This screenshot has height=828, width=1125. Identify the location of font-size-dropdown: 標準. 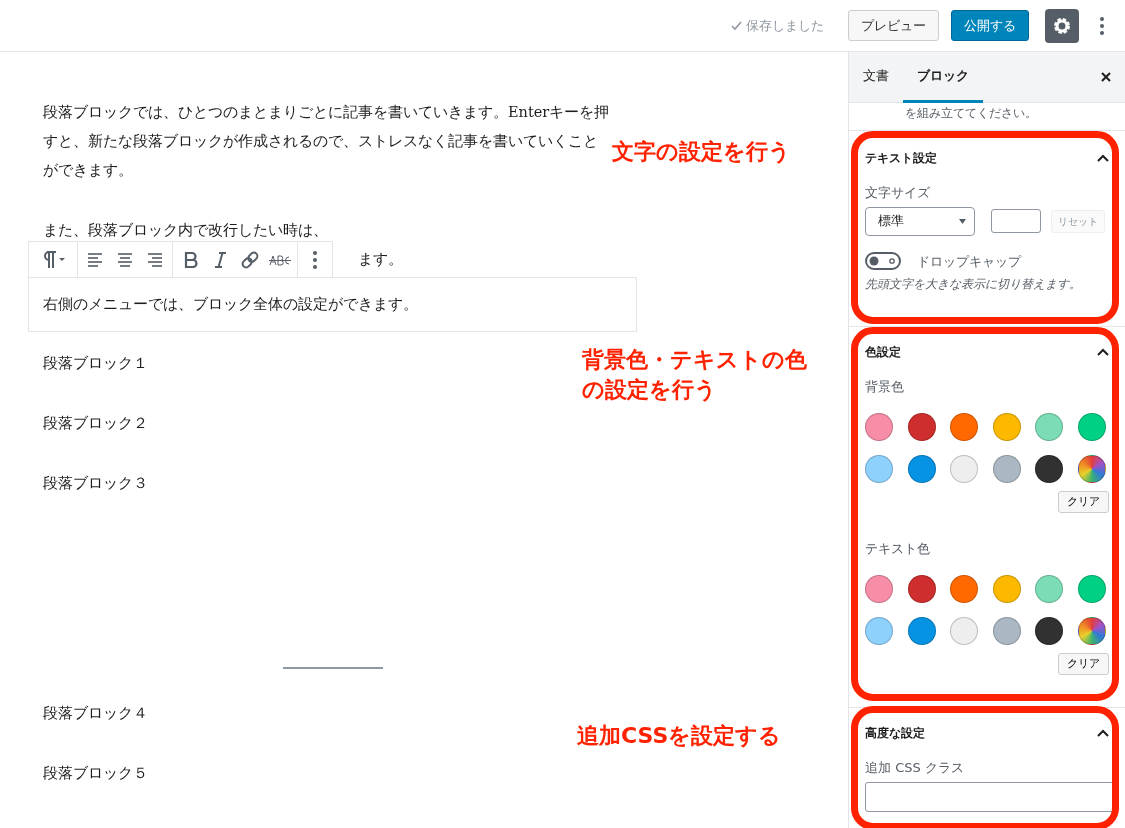
(920, 221).